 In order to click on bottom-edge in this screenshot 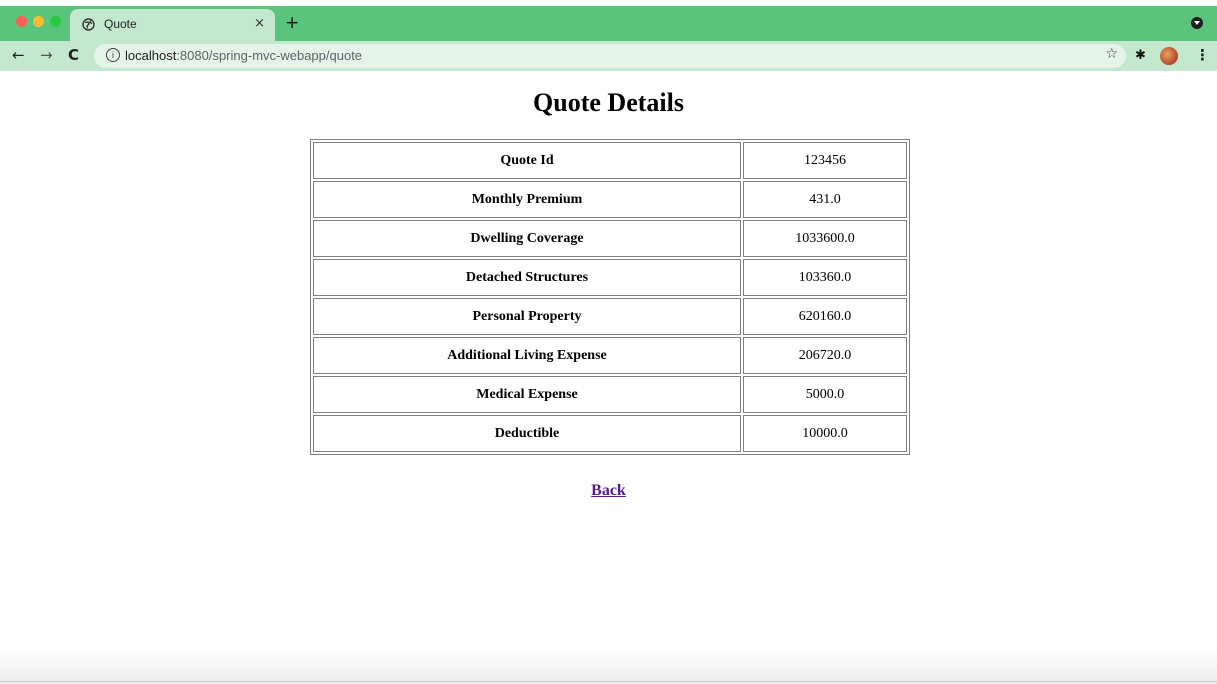, I will do `click(608, 681)`.